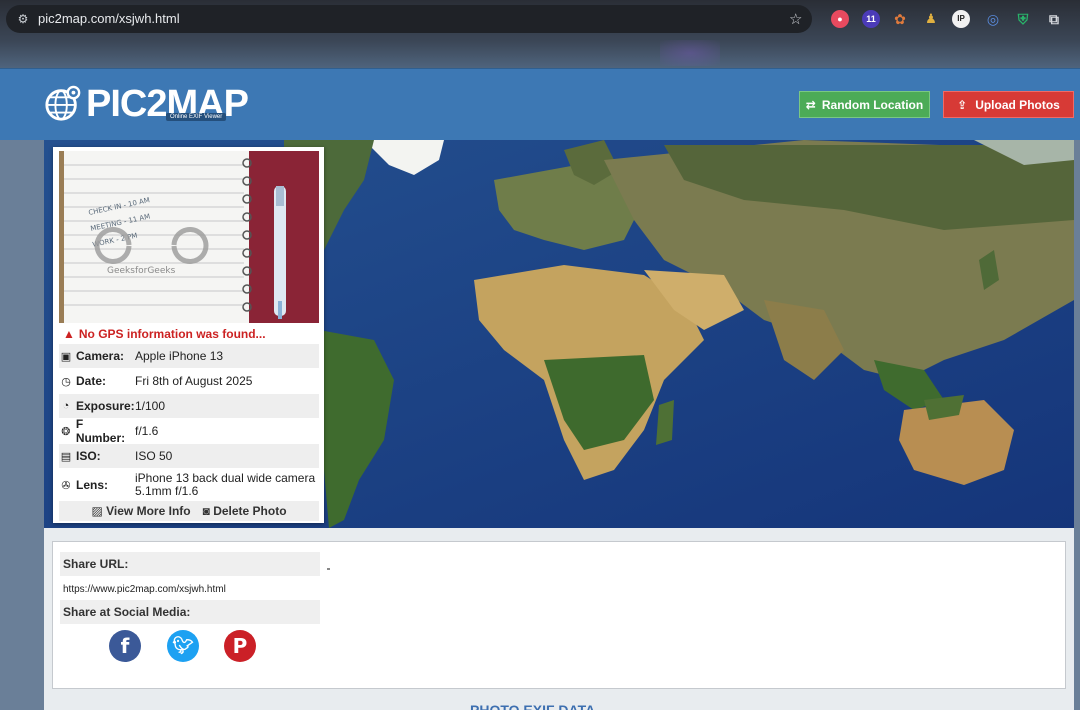  What do you see at coordinates (250, 511) in the screenshot?
I see `delete-photo-label: Delete Photo` at bounding box center [250, 511].